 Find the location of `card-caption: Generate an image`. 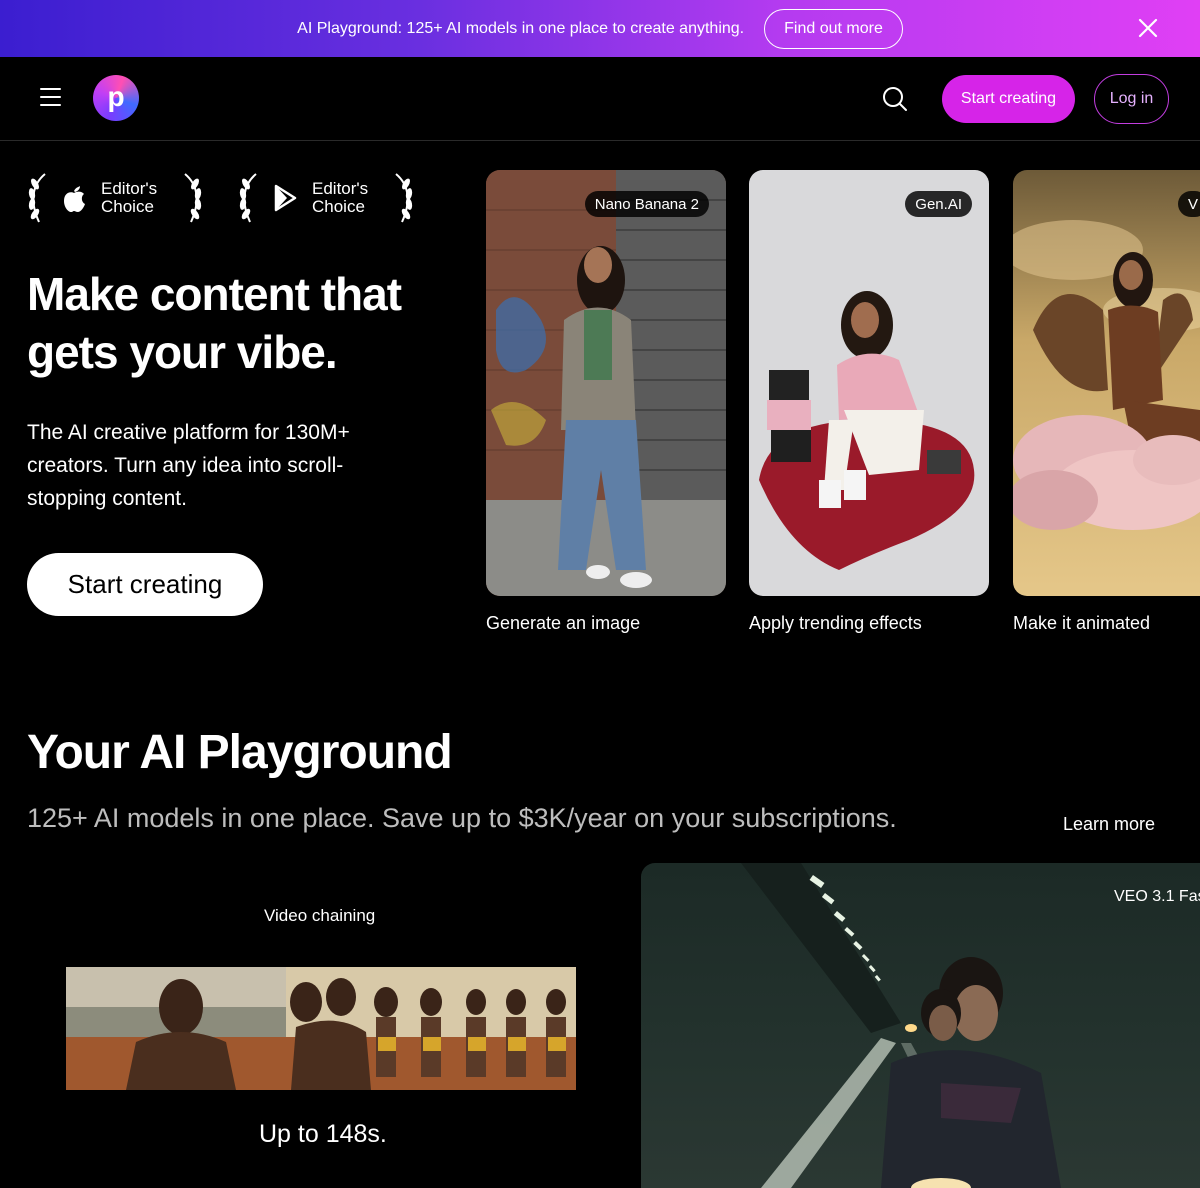

card-caption: Generate an image is located at coordinates (563, 623).